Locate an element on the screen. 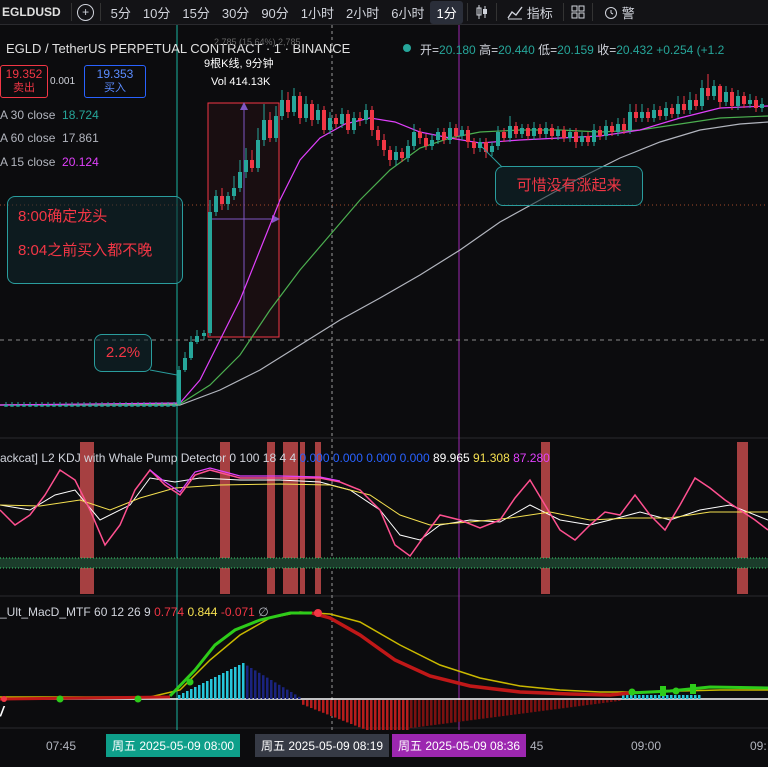 The image size is (768, 767). symbol-search: EGLDUSD is located at coordinates (33, 12).